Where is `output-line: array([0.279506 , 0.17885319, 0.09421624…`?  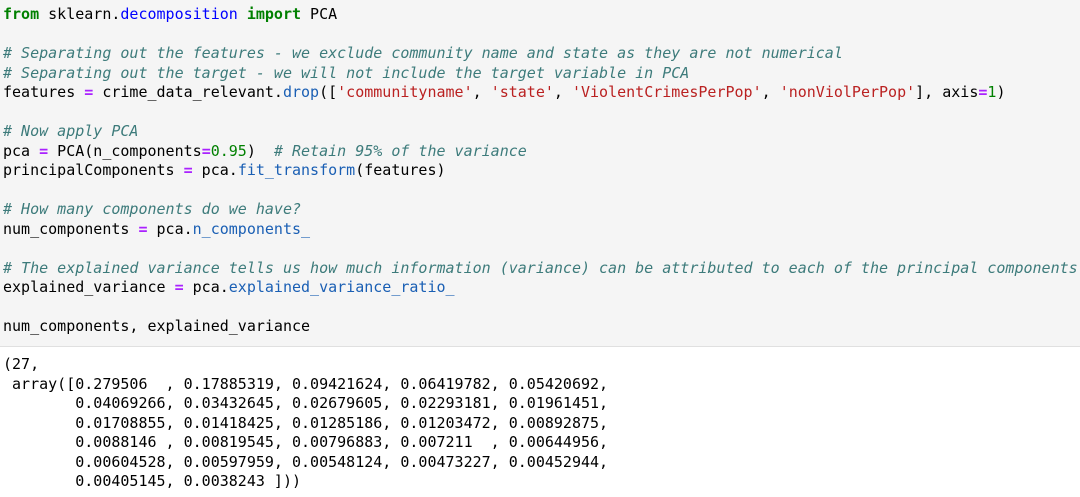
output-line: array([0.279506 , 0.17885319, 0.09421624… is located at coordinates (306, 383).